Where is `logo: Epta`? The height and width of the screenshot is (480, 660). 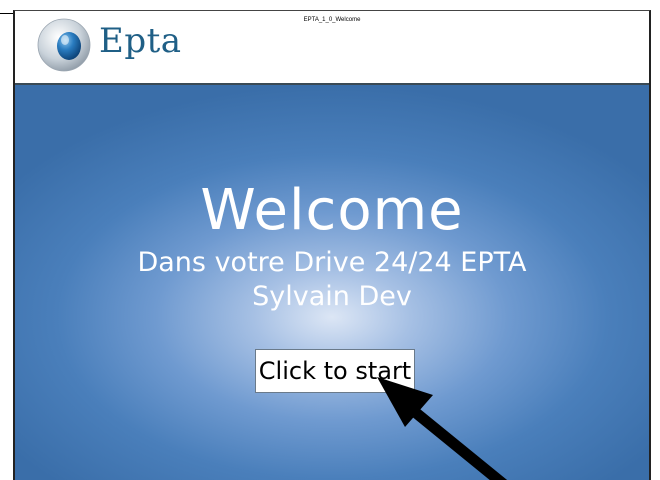
logo: Epta is located at coordinates (127, 45).